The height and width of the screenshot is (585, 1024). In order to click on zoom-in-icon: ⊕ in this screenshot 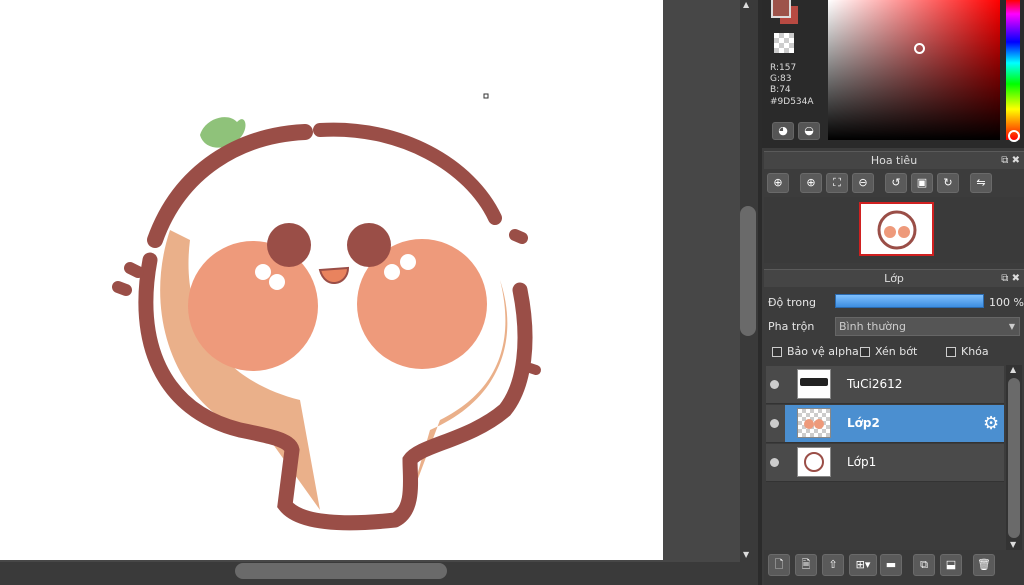, I will do `click(811, 183)`.